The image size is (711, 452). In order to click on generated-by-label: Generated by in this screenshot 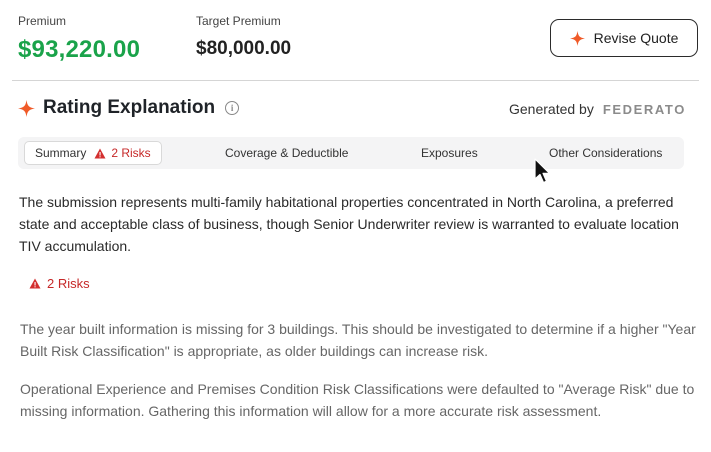, I will do `click(551, 109)`.